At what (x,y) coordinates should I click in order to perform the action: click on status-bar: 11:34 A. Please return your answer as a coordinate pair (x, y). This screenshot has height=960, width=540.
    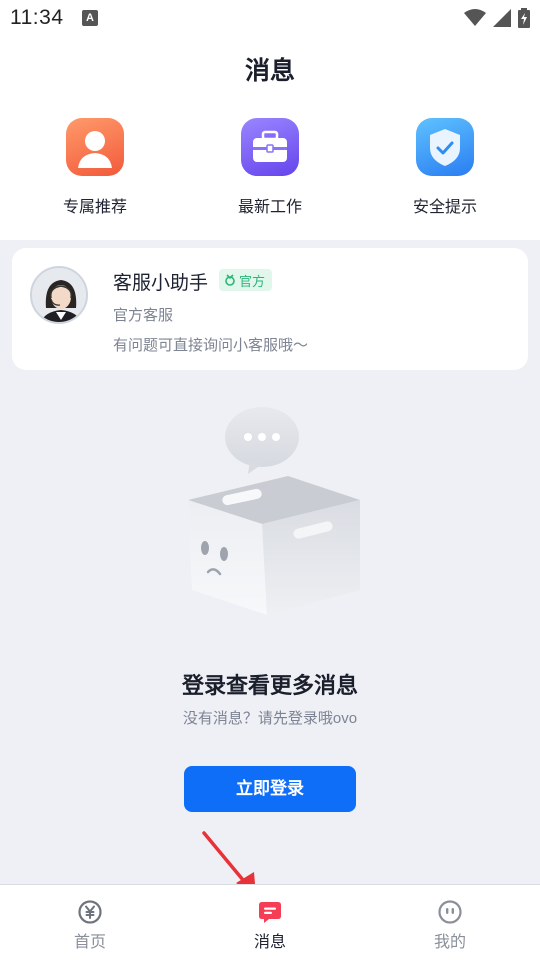
    Looking at the image, I should click on (270, 18).